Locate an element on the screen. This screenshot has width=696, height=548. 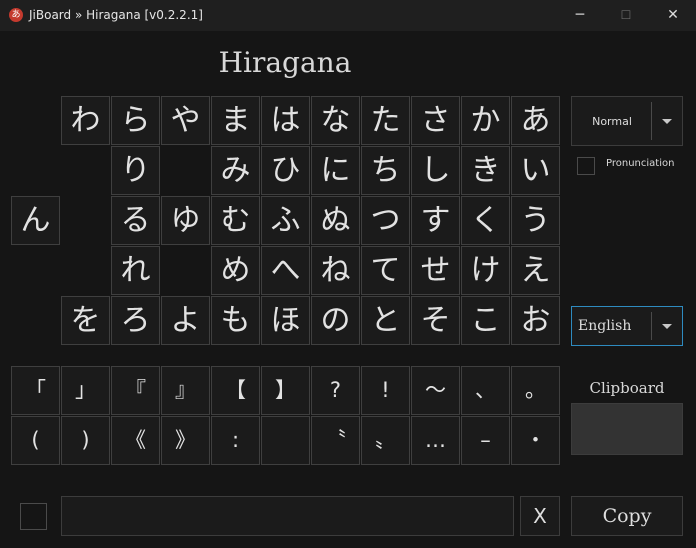
key-button: ぬ is located at coordinates (335, 220).